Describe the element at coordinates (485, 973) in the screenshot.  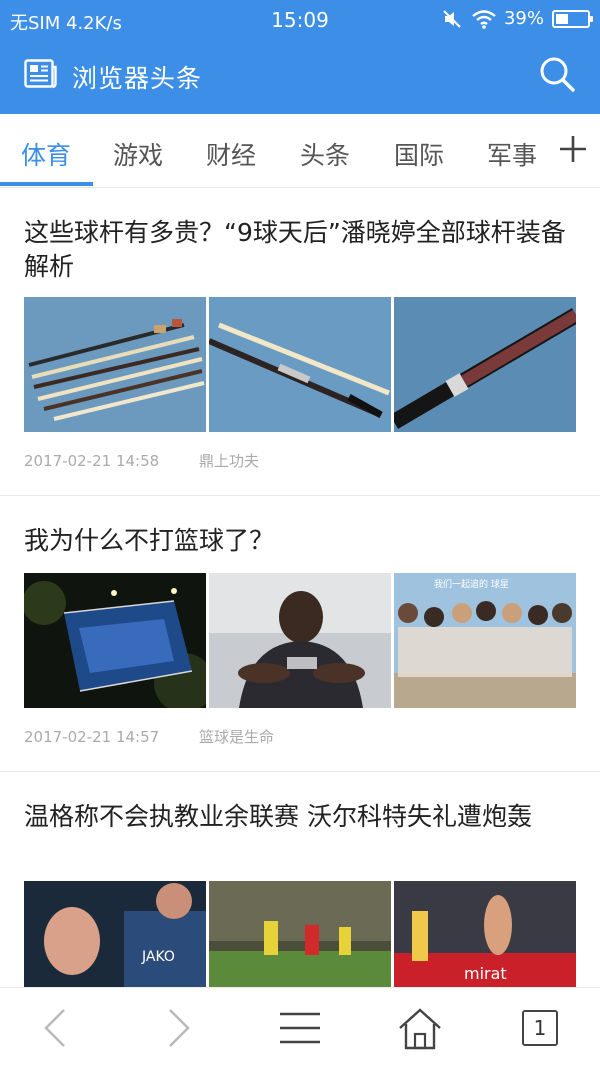
I see `svg-text: mirat` at that location.